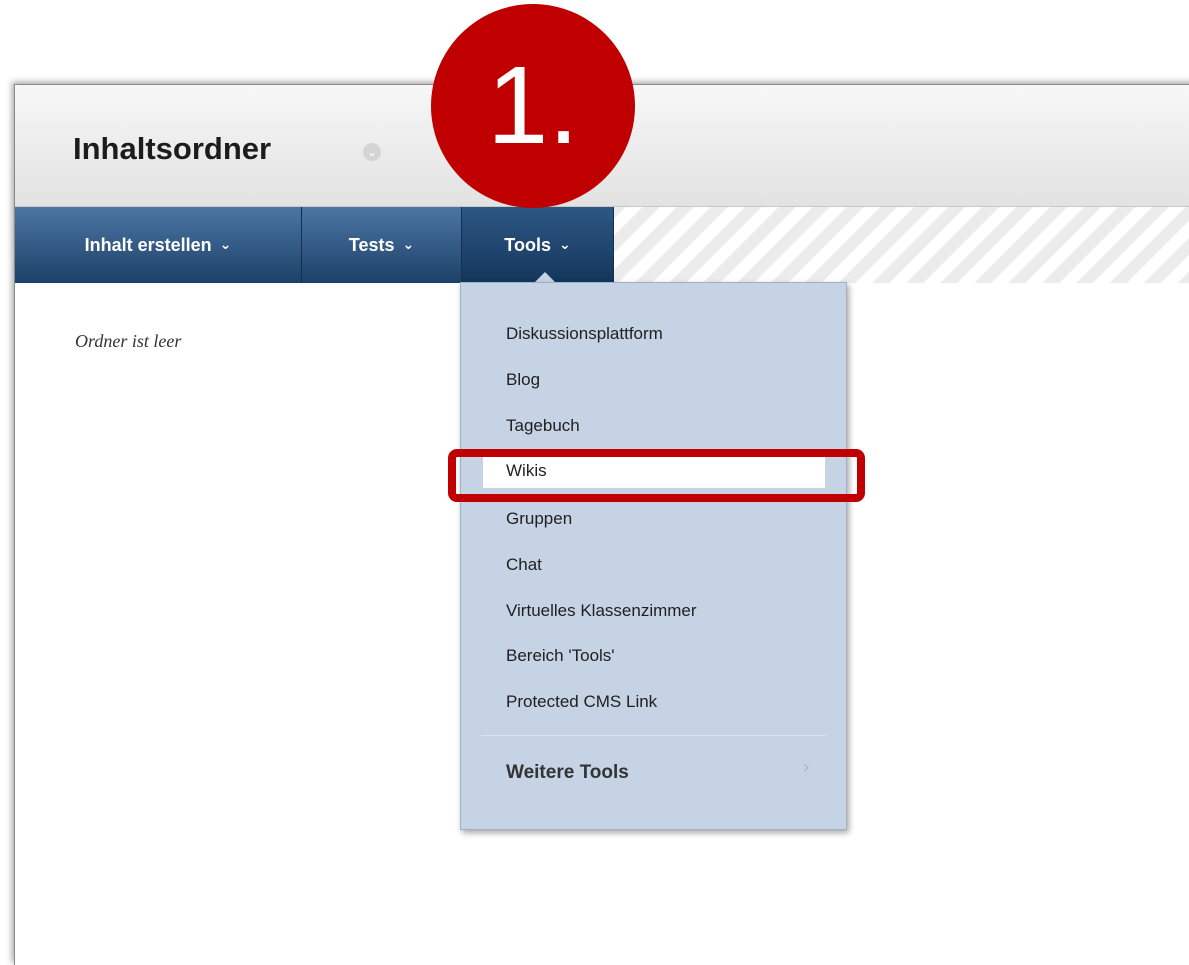  I want to click on tools-label: Tools, so click(527, 244).